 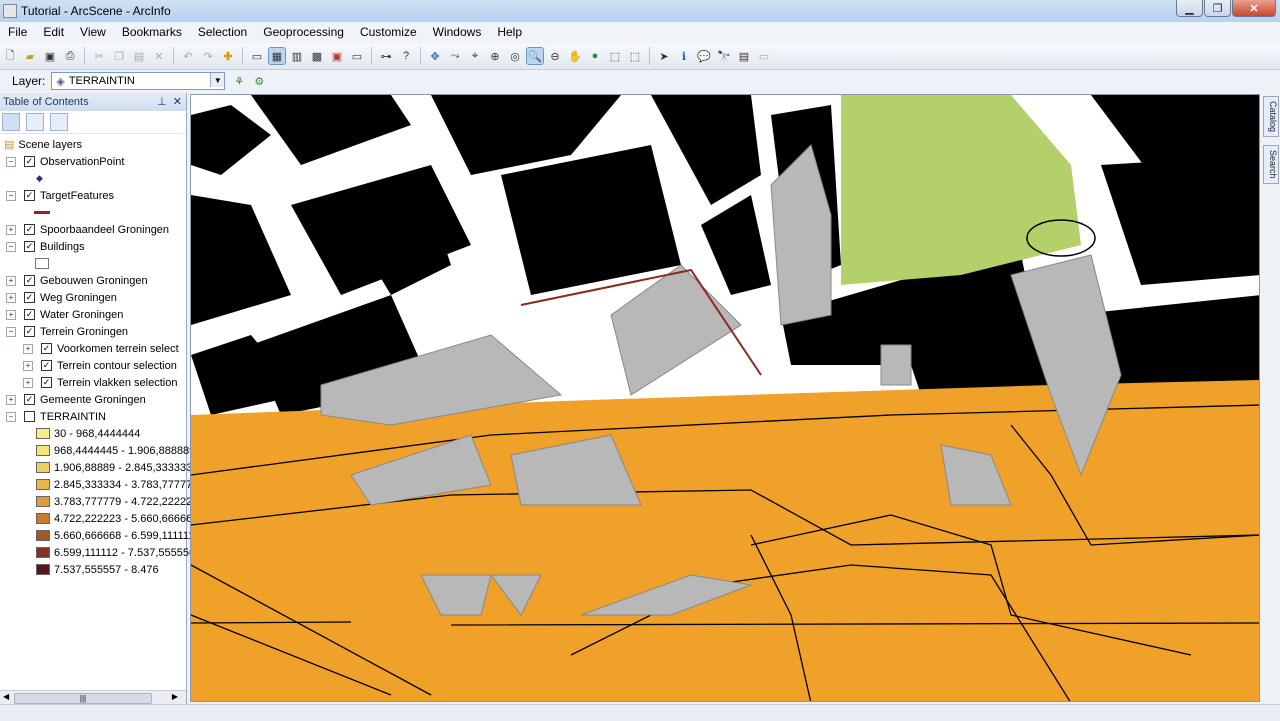 I want to click on layer-checkbox, so click(x=29, y=416).